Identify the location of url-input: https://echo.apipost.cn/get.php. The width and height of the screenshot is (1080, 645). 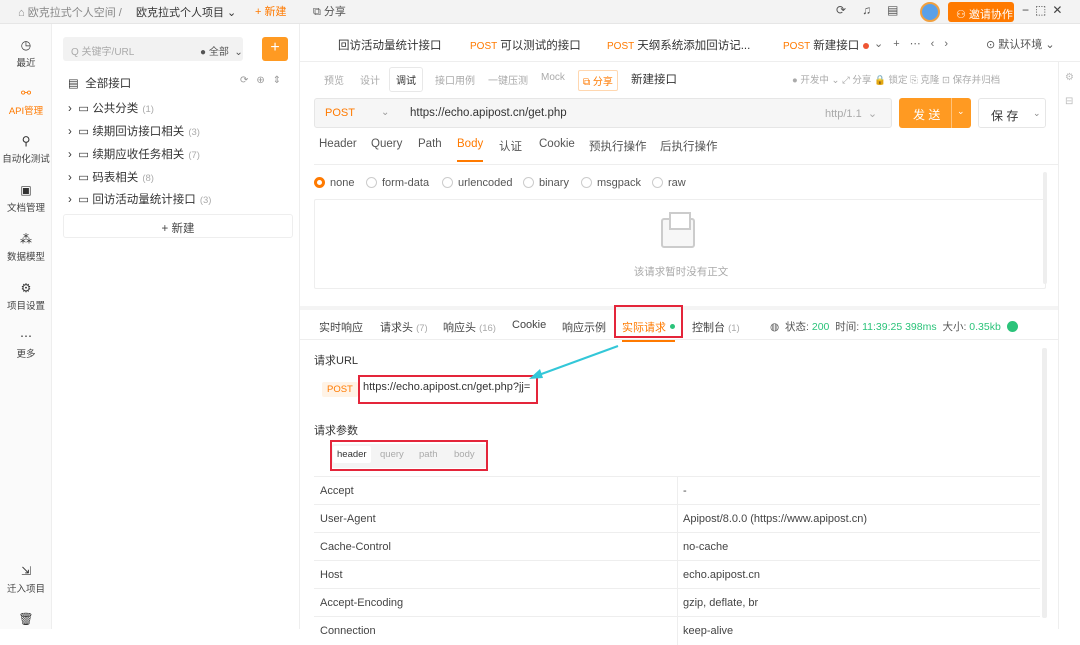
(488, 113).